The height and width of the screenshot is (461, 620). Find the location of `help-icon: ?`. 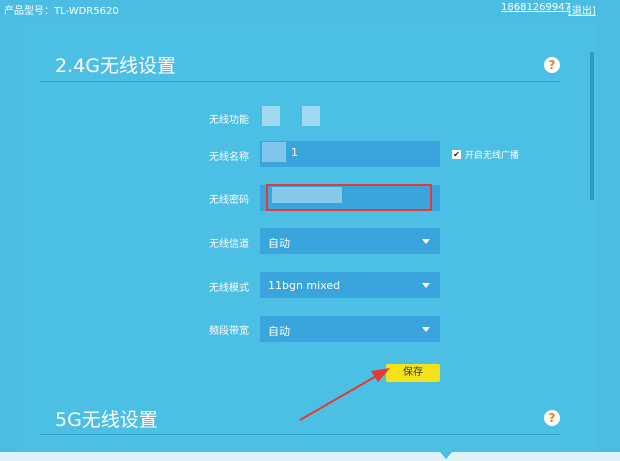

help-icon: ? is located at coordinates (552, 418).